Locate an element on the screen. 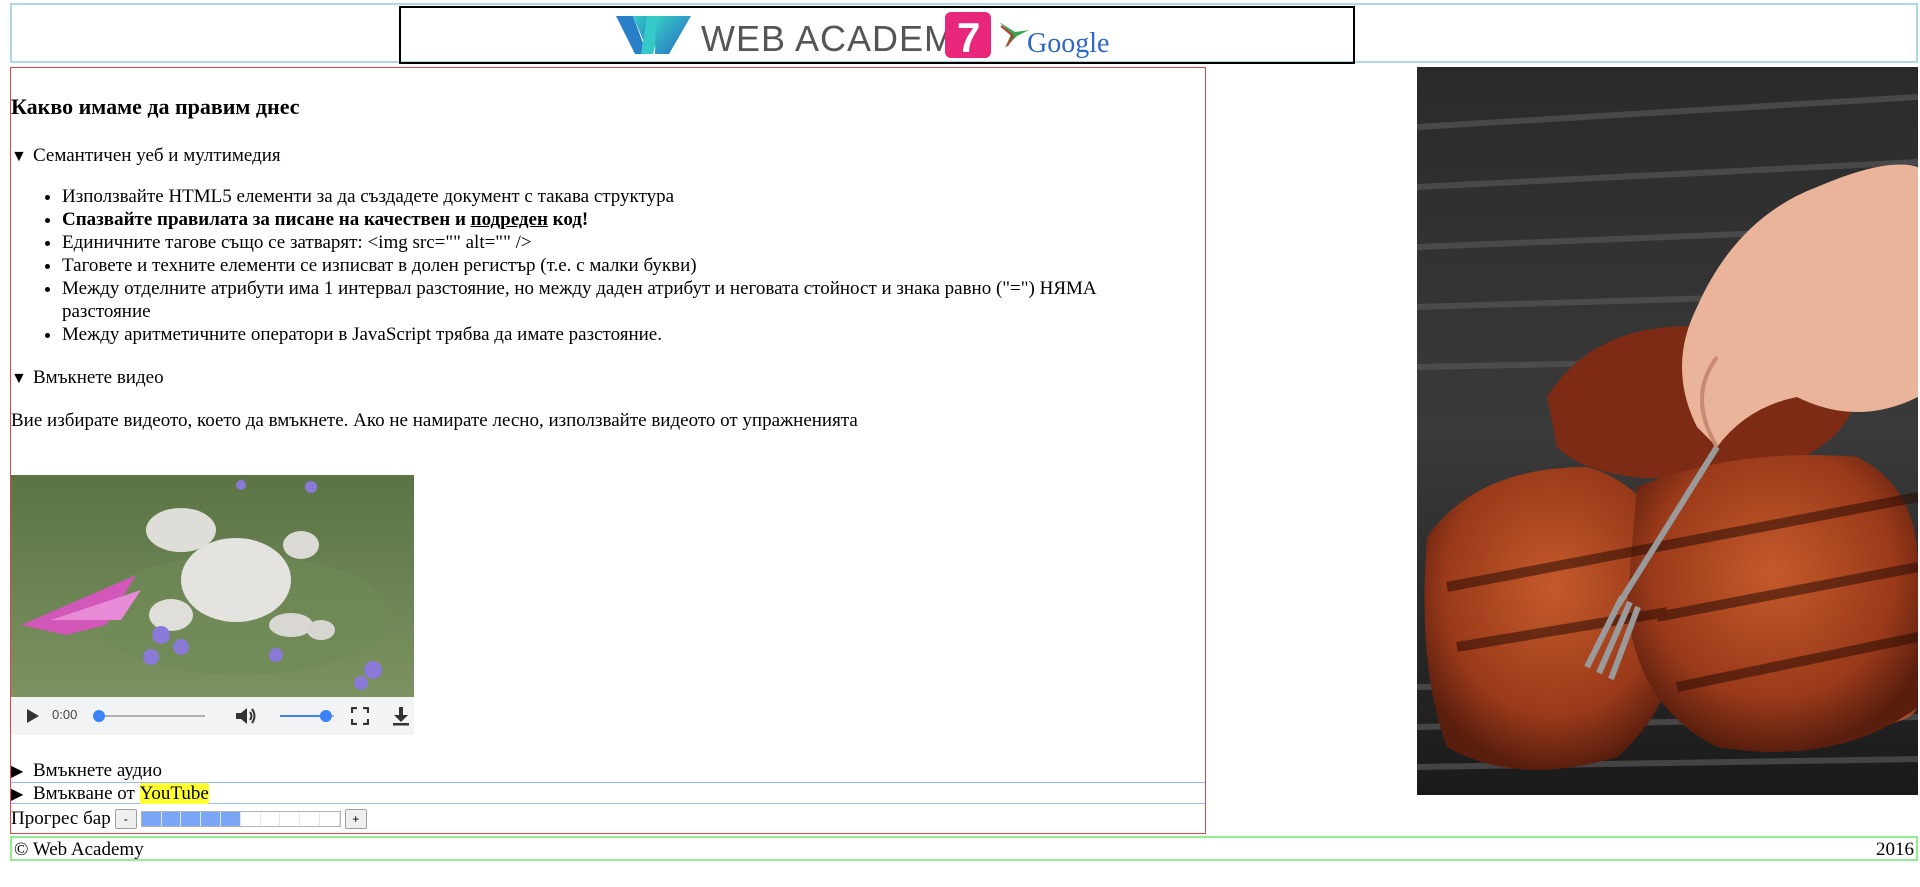  progress-bar is located at coordinates (240, 819).